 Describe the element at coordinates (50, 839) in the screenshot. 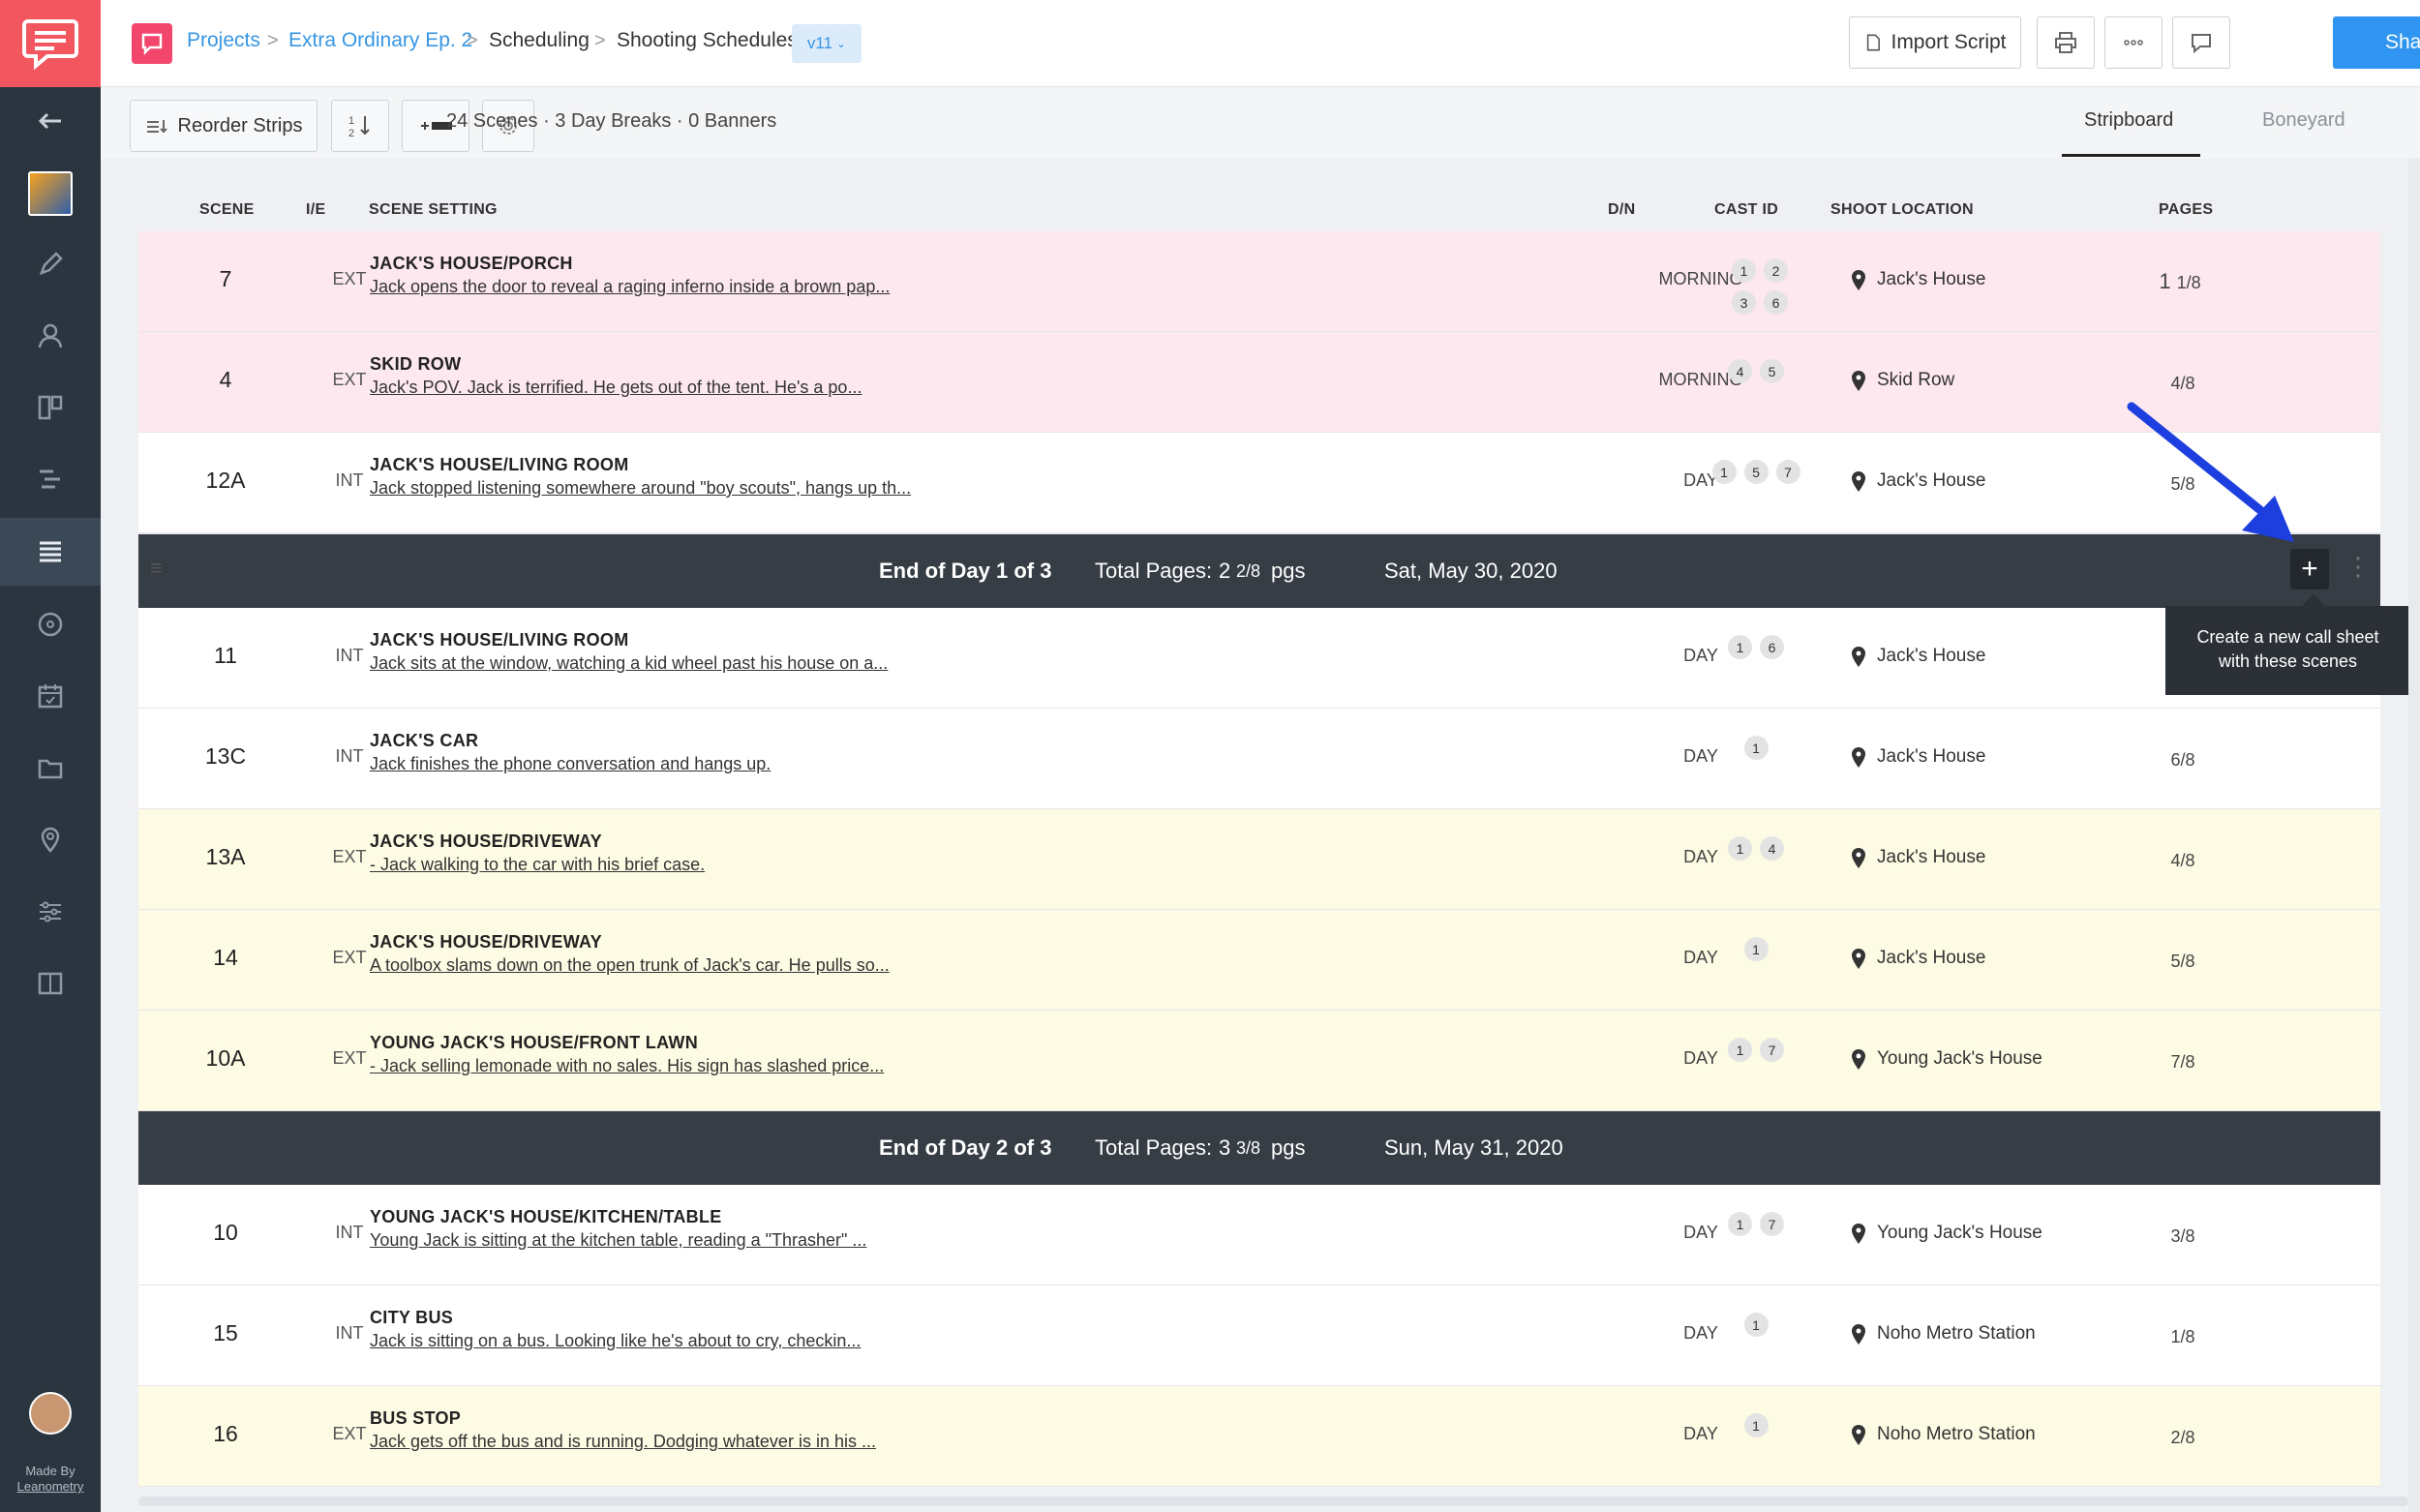

I see `location-pin-icon` at that location.